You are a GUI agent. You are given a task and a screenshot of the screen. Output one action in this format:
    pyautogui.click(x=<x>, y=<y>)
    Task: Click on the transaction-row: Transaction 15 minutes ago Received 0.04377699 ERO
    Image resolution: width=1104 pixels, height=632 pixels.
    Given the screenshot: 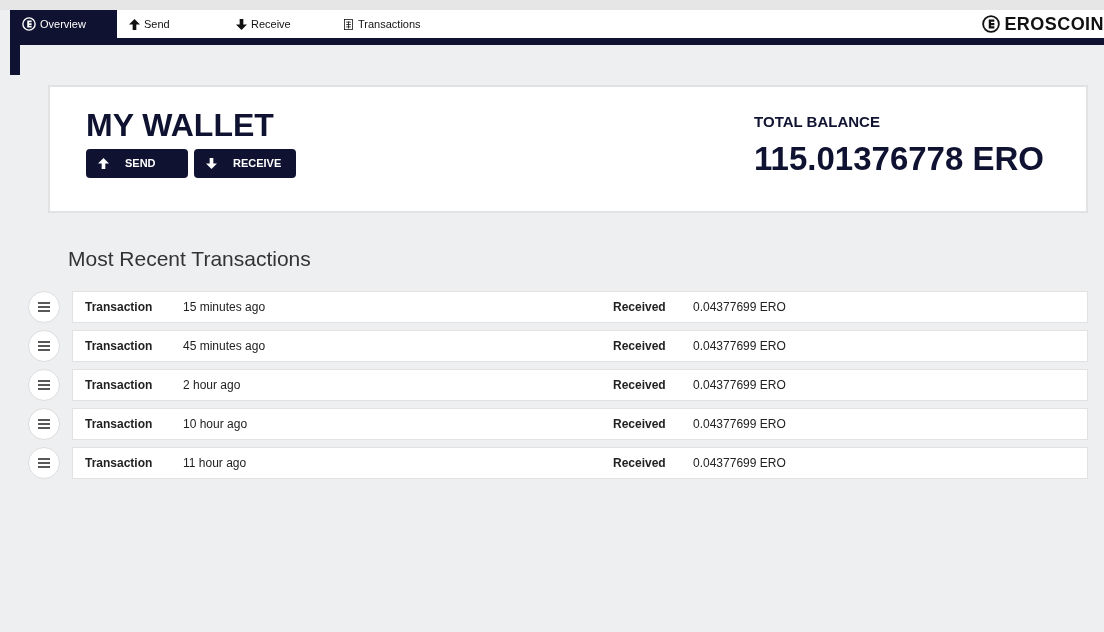 What is the action you would take?
    pyautogui.click(x=580, y=306)
    